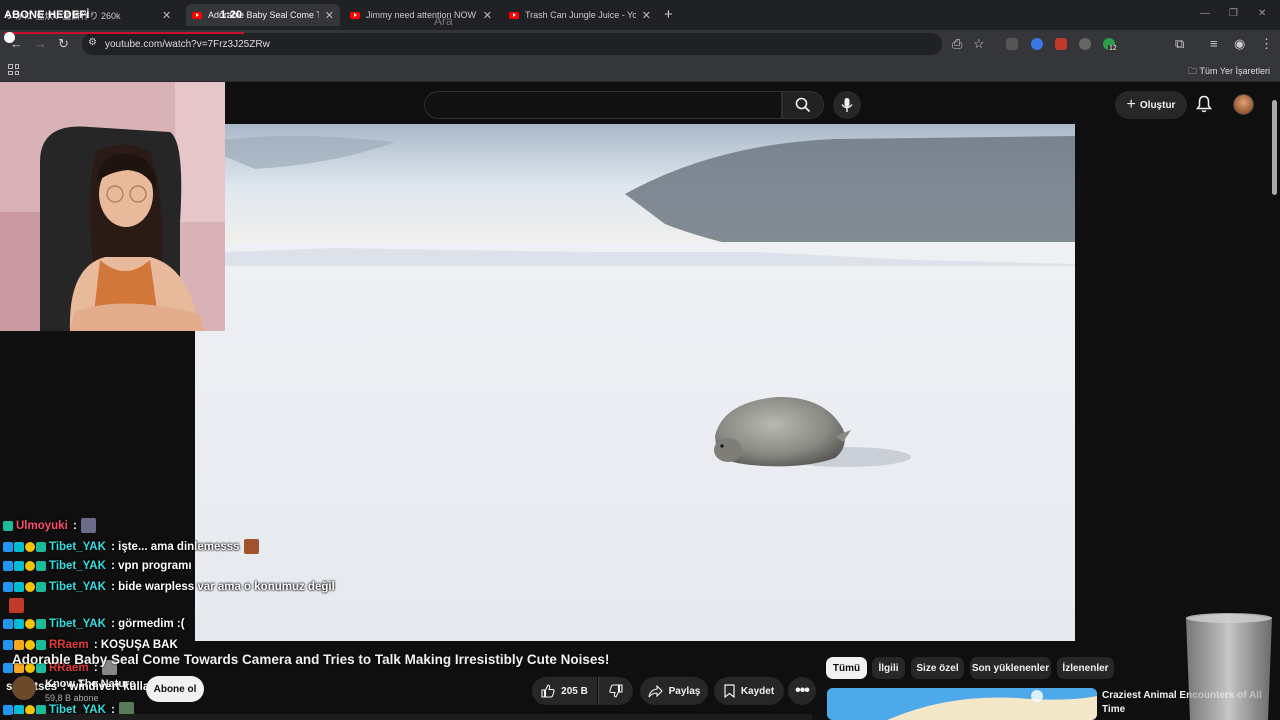  I want to click on thumbnail-image, so click(962, 704).